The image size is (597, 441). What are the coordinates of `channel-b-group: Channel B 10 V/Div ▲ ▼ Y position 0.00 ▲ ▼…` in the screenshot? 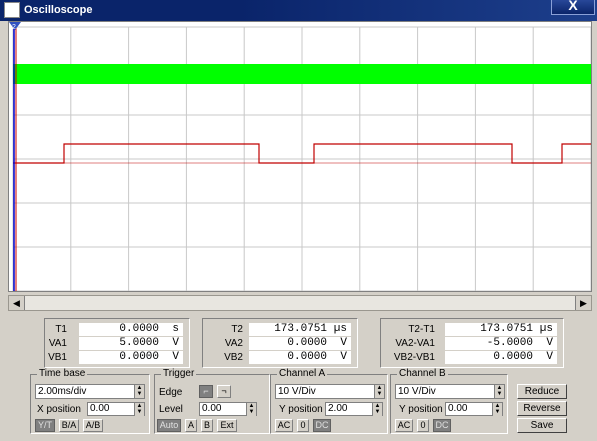 It's located at (449, 401).